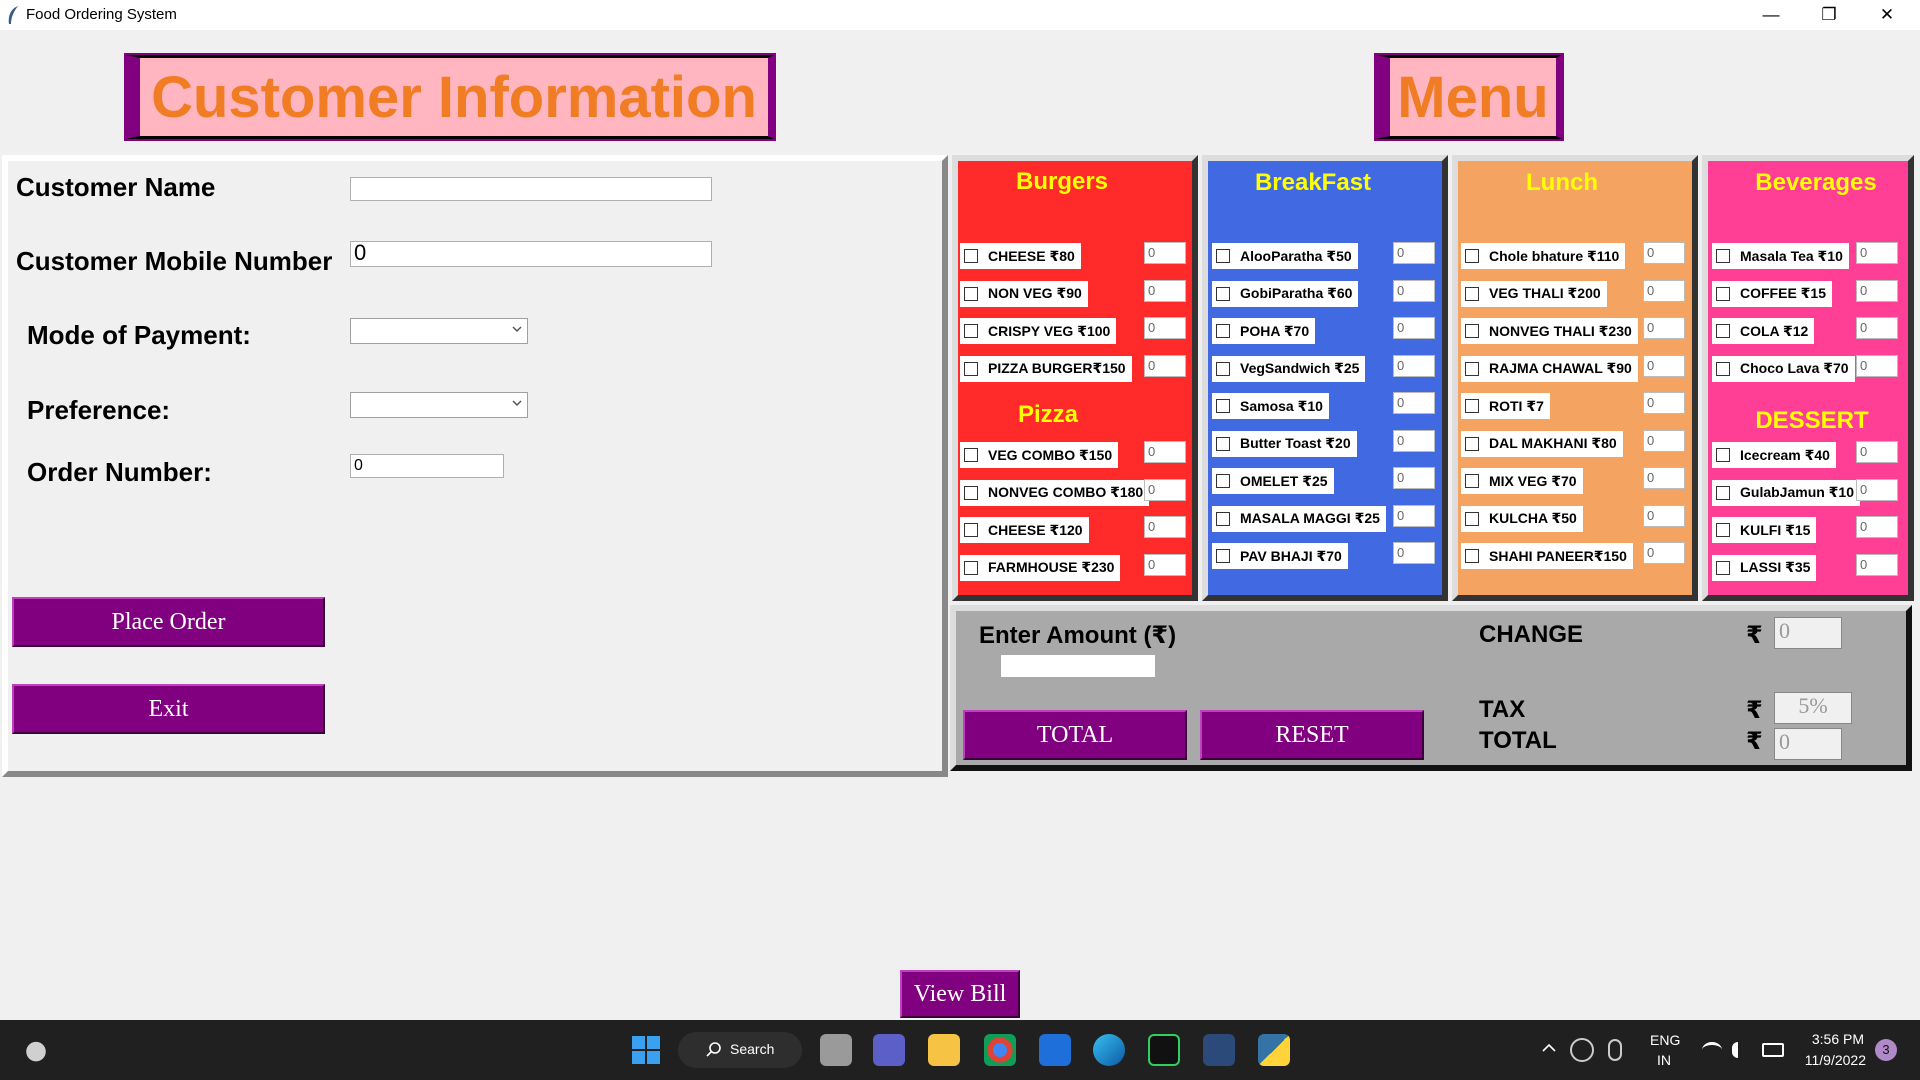 This screenshot has height=1080, width=1920. Describe the element at coordinates (1712, 1050) in the screenshot. I see `wifi-icon` at that location.